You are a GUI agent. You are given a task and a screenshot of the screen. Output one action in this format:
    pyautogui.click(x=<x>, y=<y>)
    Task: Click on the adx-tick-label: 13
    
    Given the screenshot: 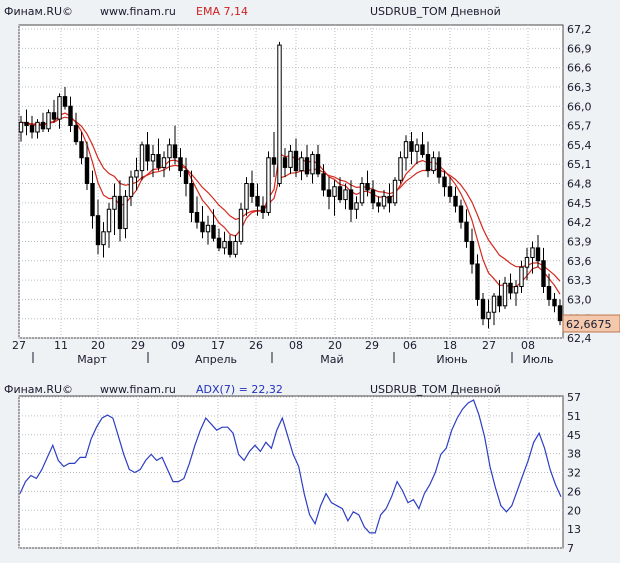 What is the action you would take?
    pyautogui.click(x=574, y=529)
    